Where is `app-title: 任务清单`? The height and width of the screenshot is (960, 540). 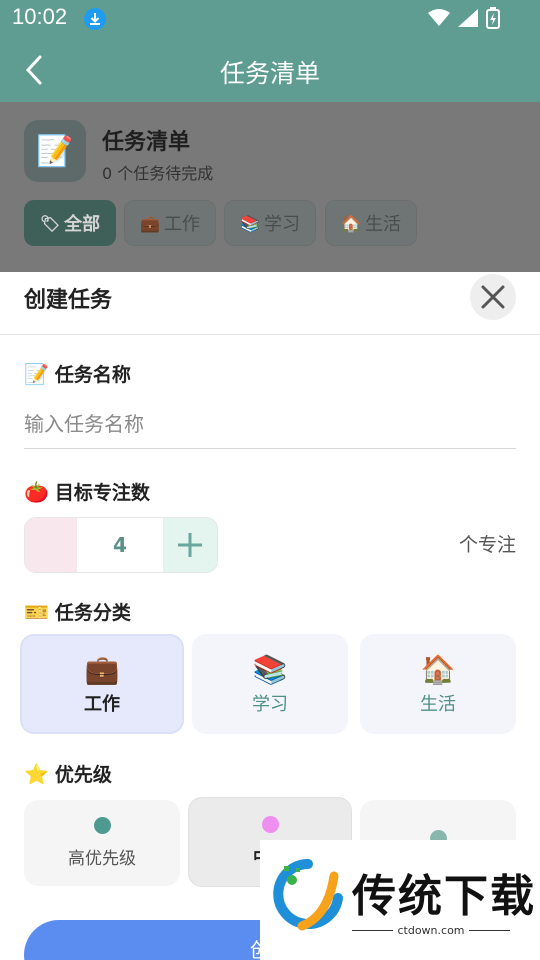
app-title: 任务清单 is located at coordinates (269, 73).